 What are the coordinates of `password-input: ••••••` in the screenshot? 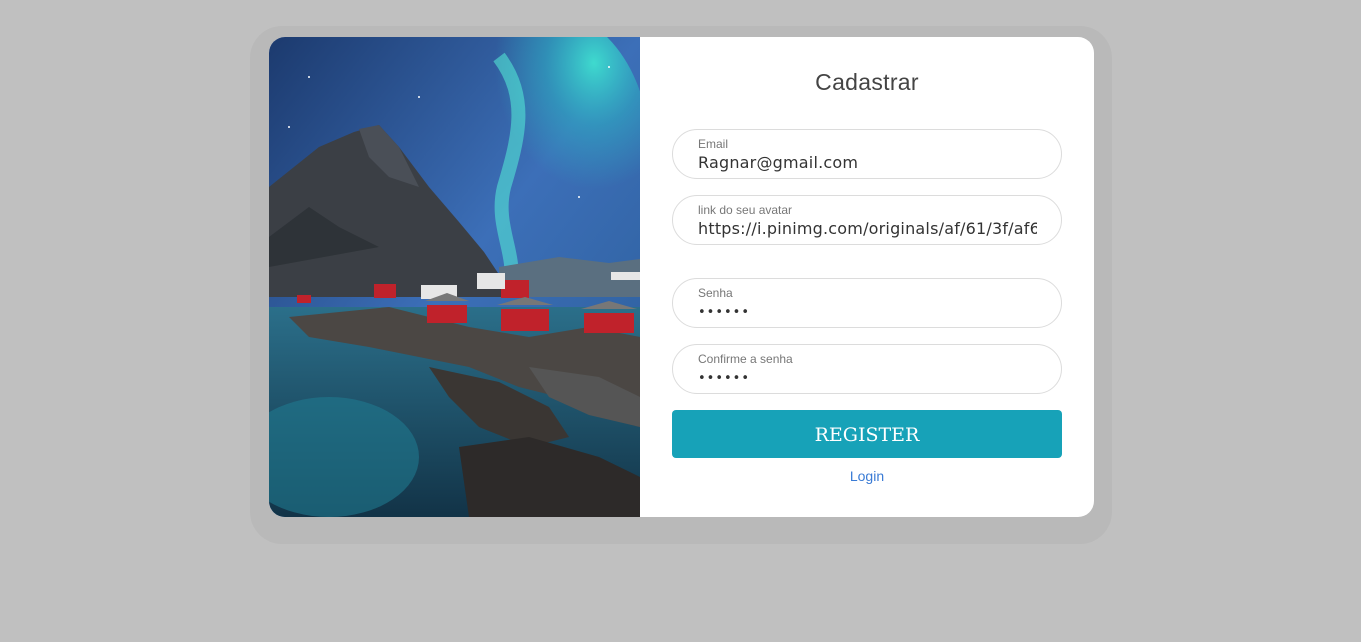 It's located at (867, 312).